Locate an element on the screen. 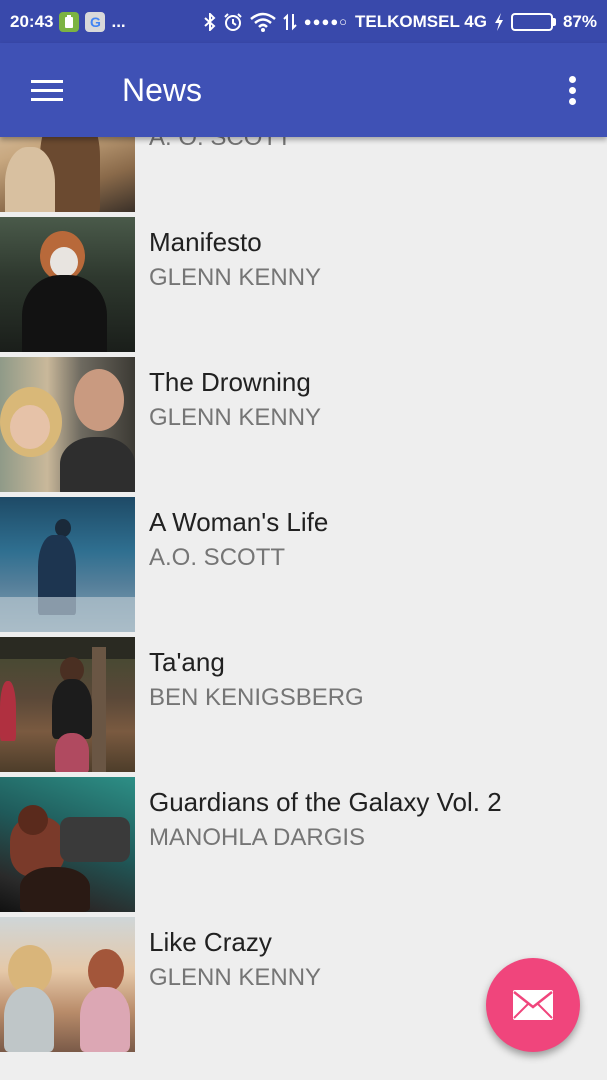 This screenshot has width=607, height=1080. article-title: The Drowning is located at coordinates (230, 382).